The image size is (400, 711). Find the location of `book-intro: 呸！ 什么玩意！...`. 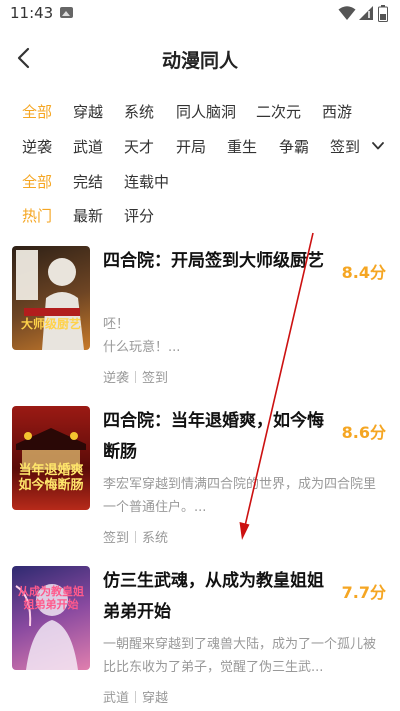

book-intro: 呸！ 什么玩意！... is located at coordinates (142, 336).